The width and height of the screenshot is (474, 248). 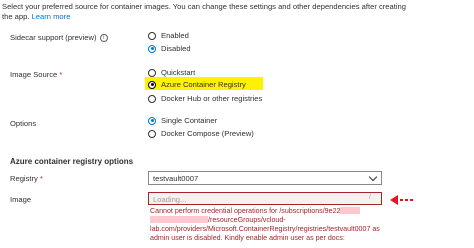 I want to click on options-single-container: Single Container, so click(x=182, y=120).